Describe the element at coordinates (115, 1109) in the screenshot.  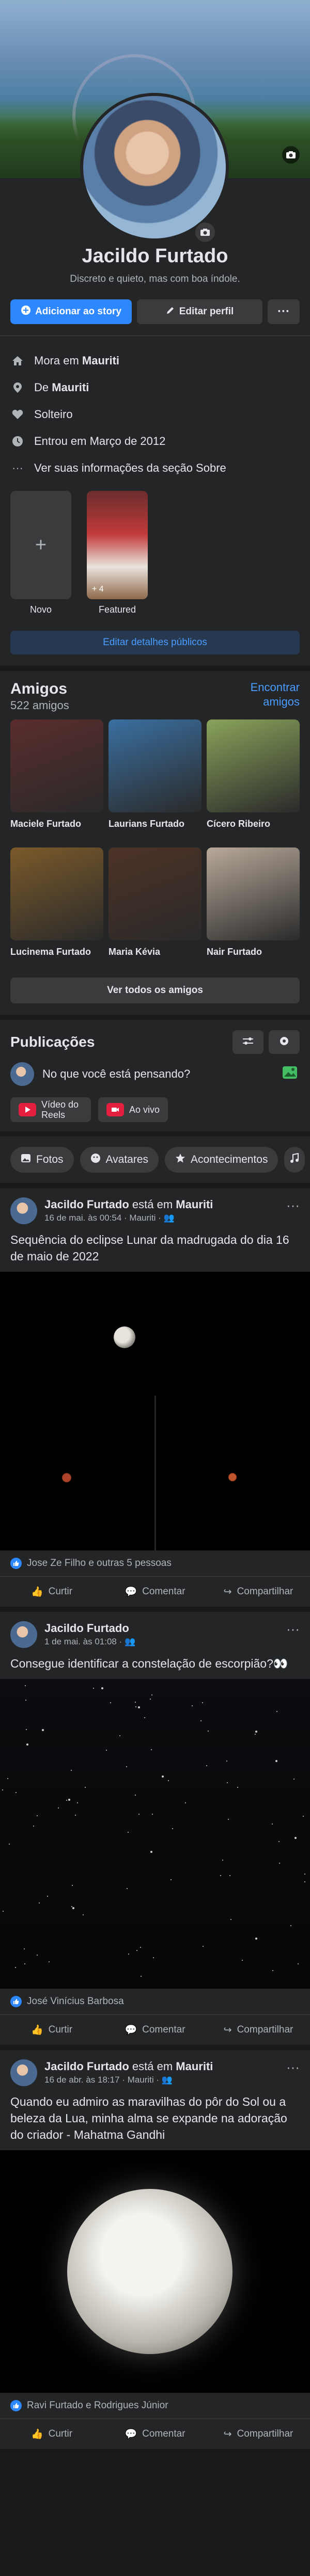
I see `video-camera-icon` at that location.